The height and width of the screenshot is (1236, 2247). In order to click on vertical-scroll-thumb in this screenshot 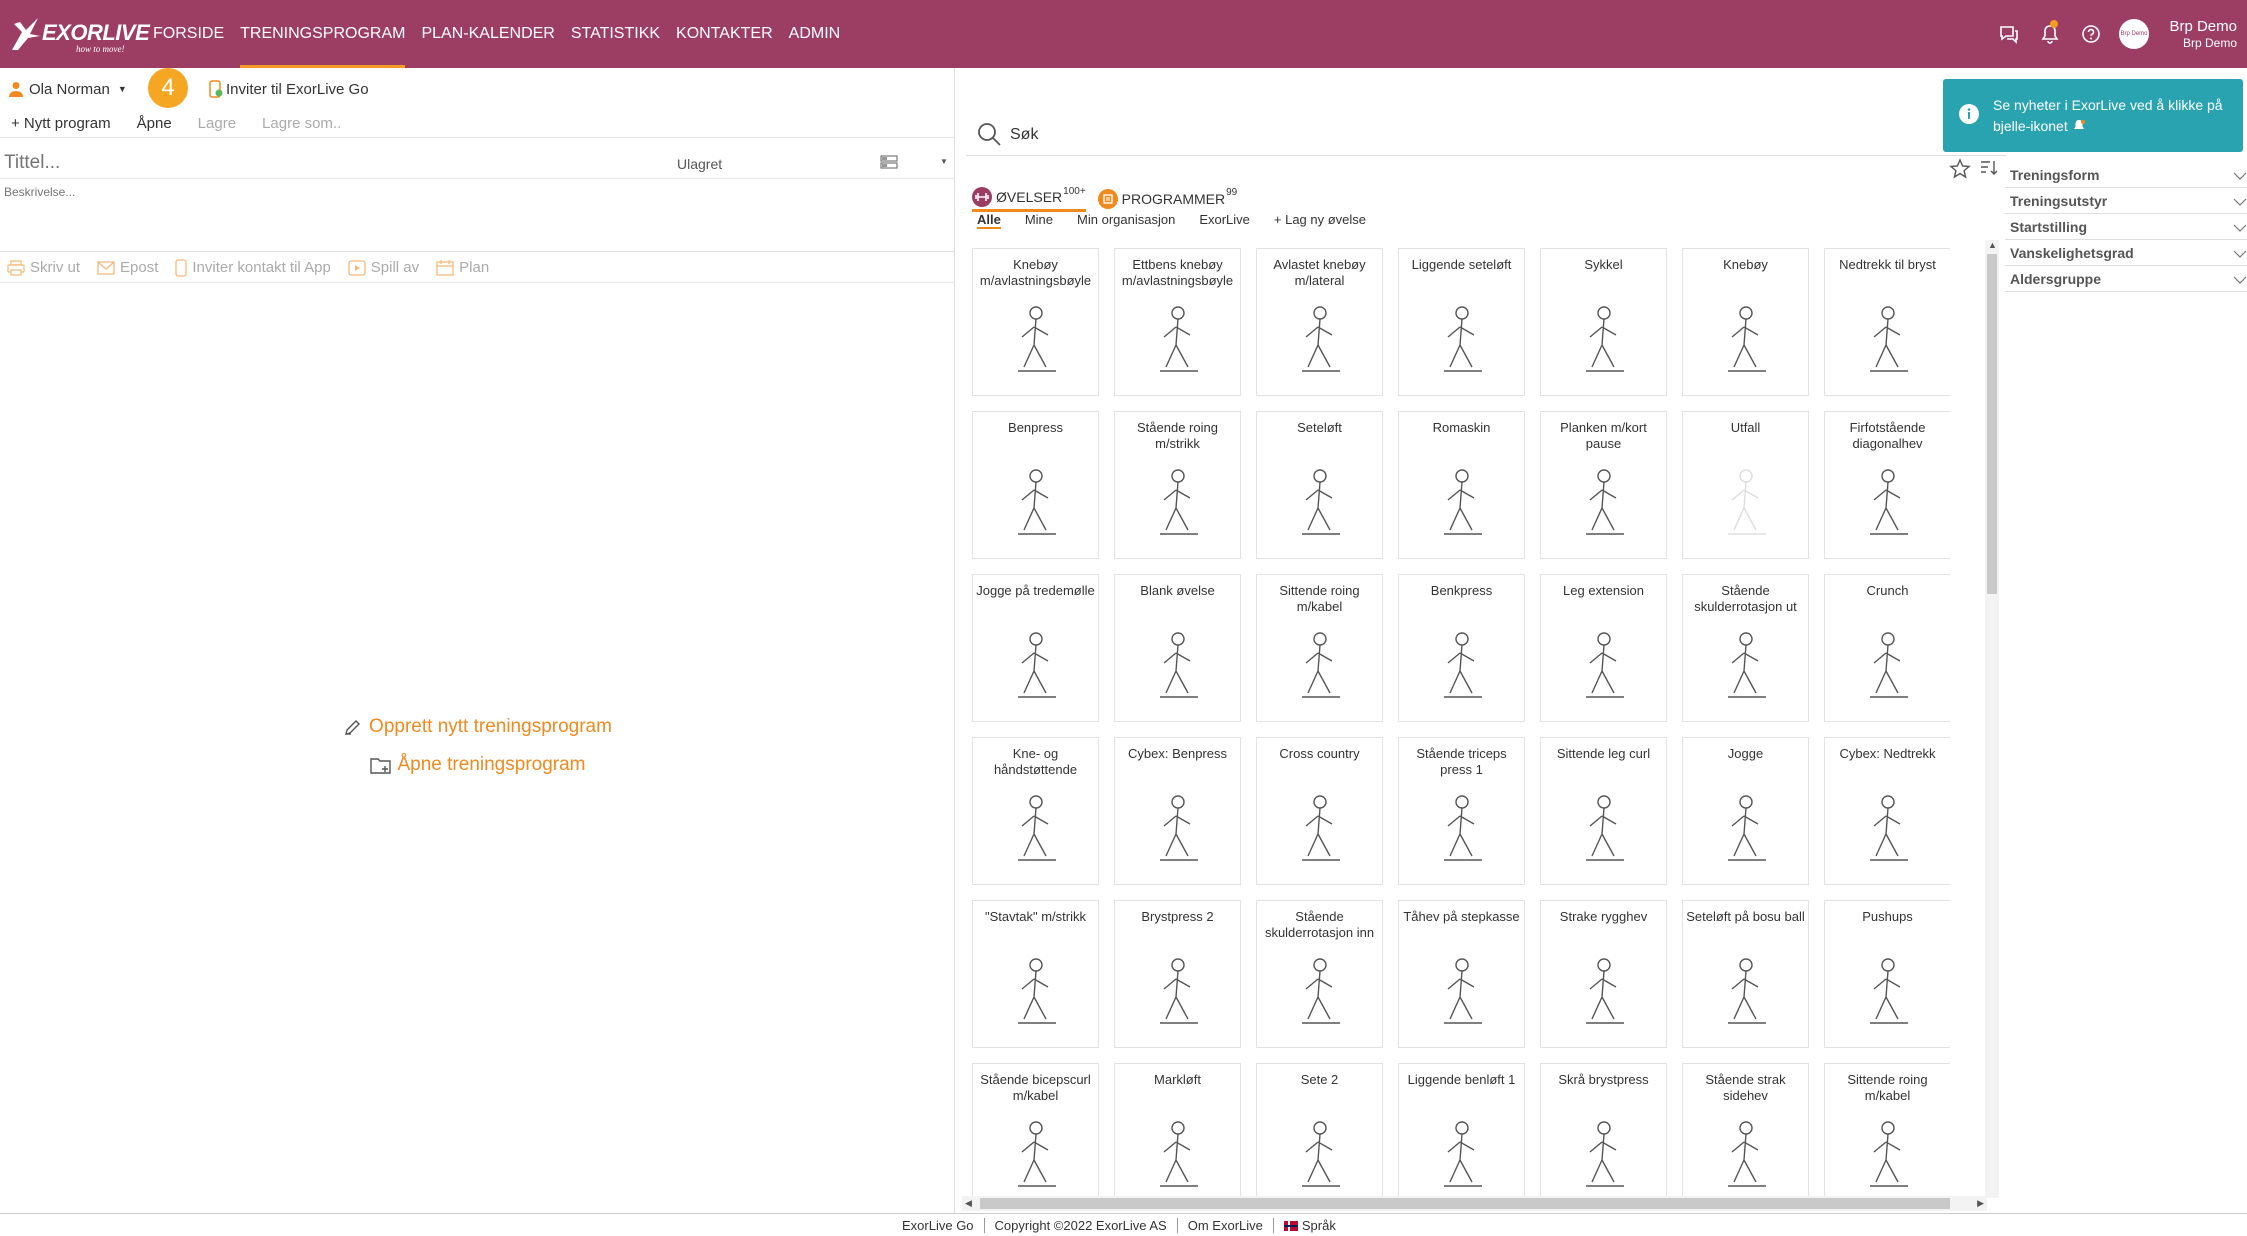, I will do `click(1992, 424)`.